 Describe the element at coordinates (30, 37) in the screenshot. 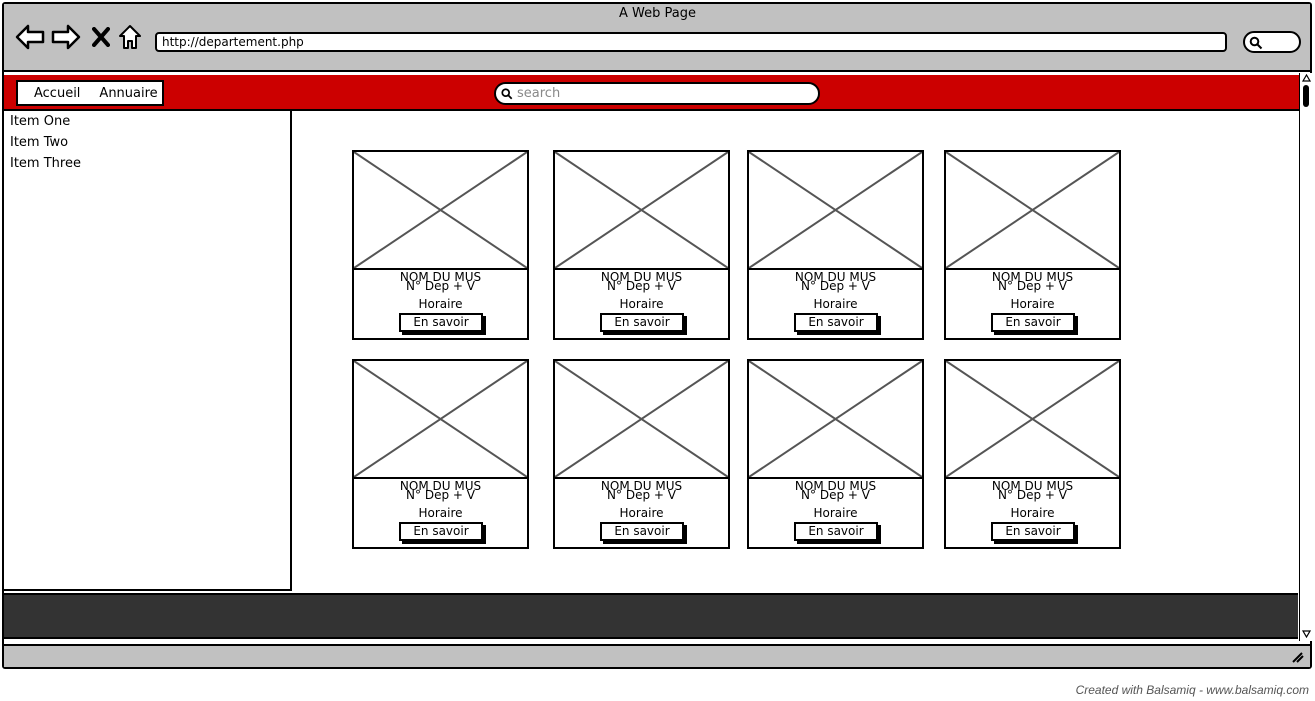

I see `back-arrow-icon` at that location.